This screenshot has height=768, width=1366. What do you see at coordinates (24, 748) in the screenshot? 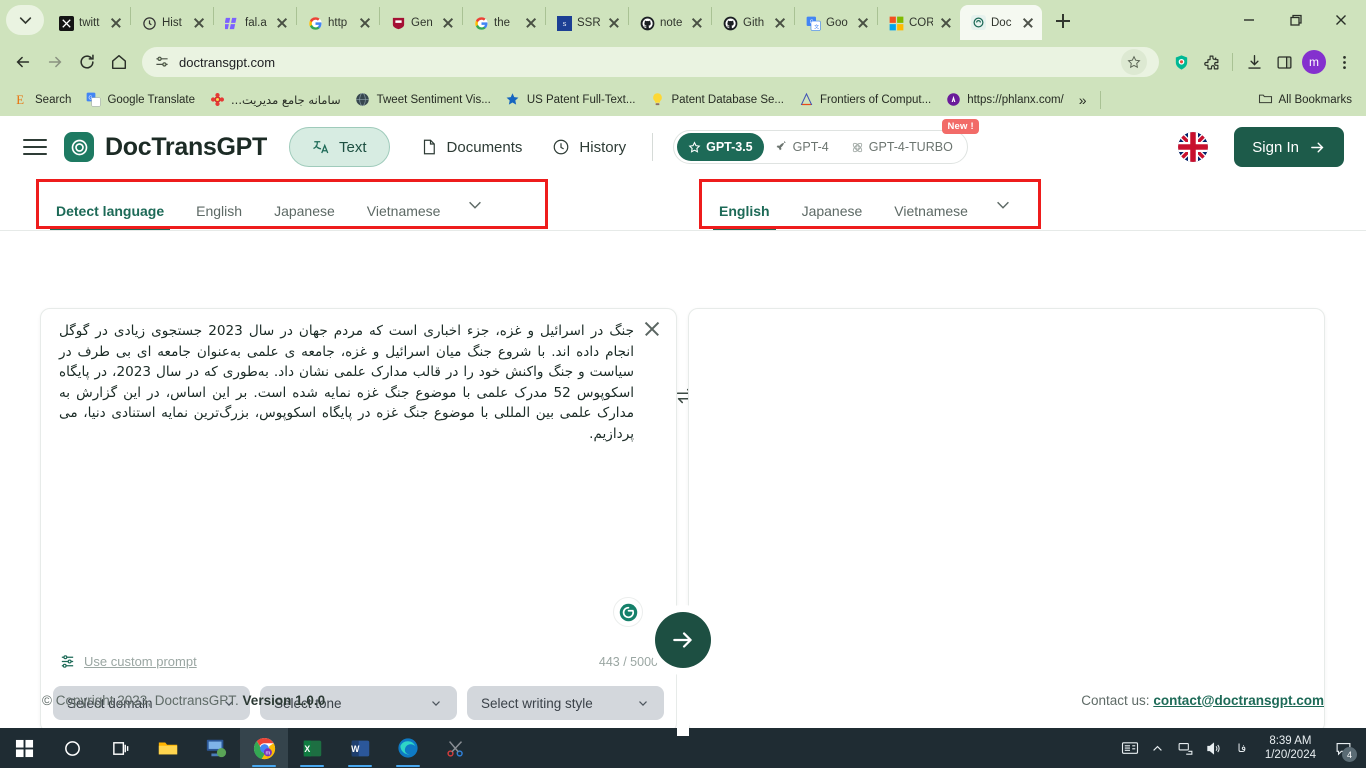
I see `start-button` at bounding box center [24, 748].